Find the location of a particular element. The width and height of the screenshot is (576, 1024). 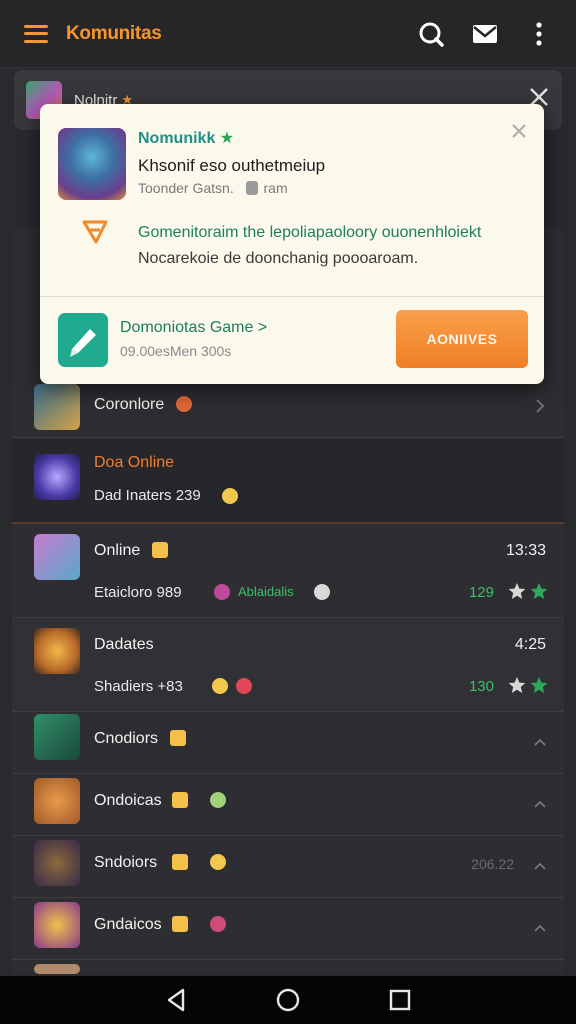

list-item-subtitle: Etaicloro 989 is located at coordinates (138, 592).